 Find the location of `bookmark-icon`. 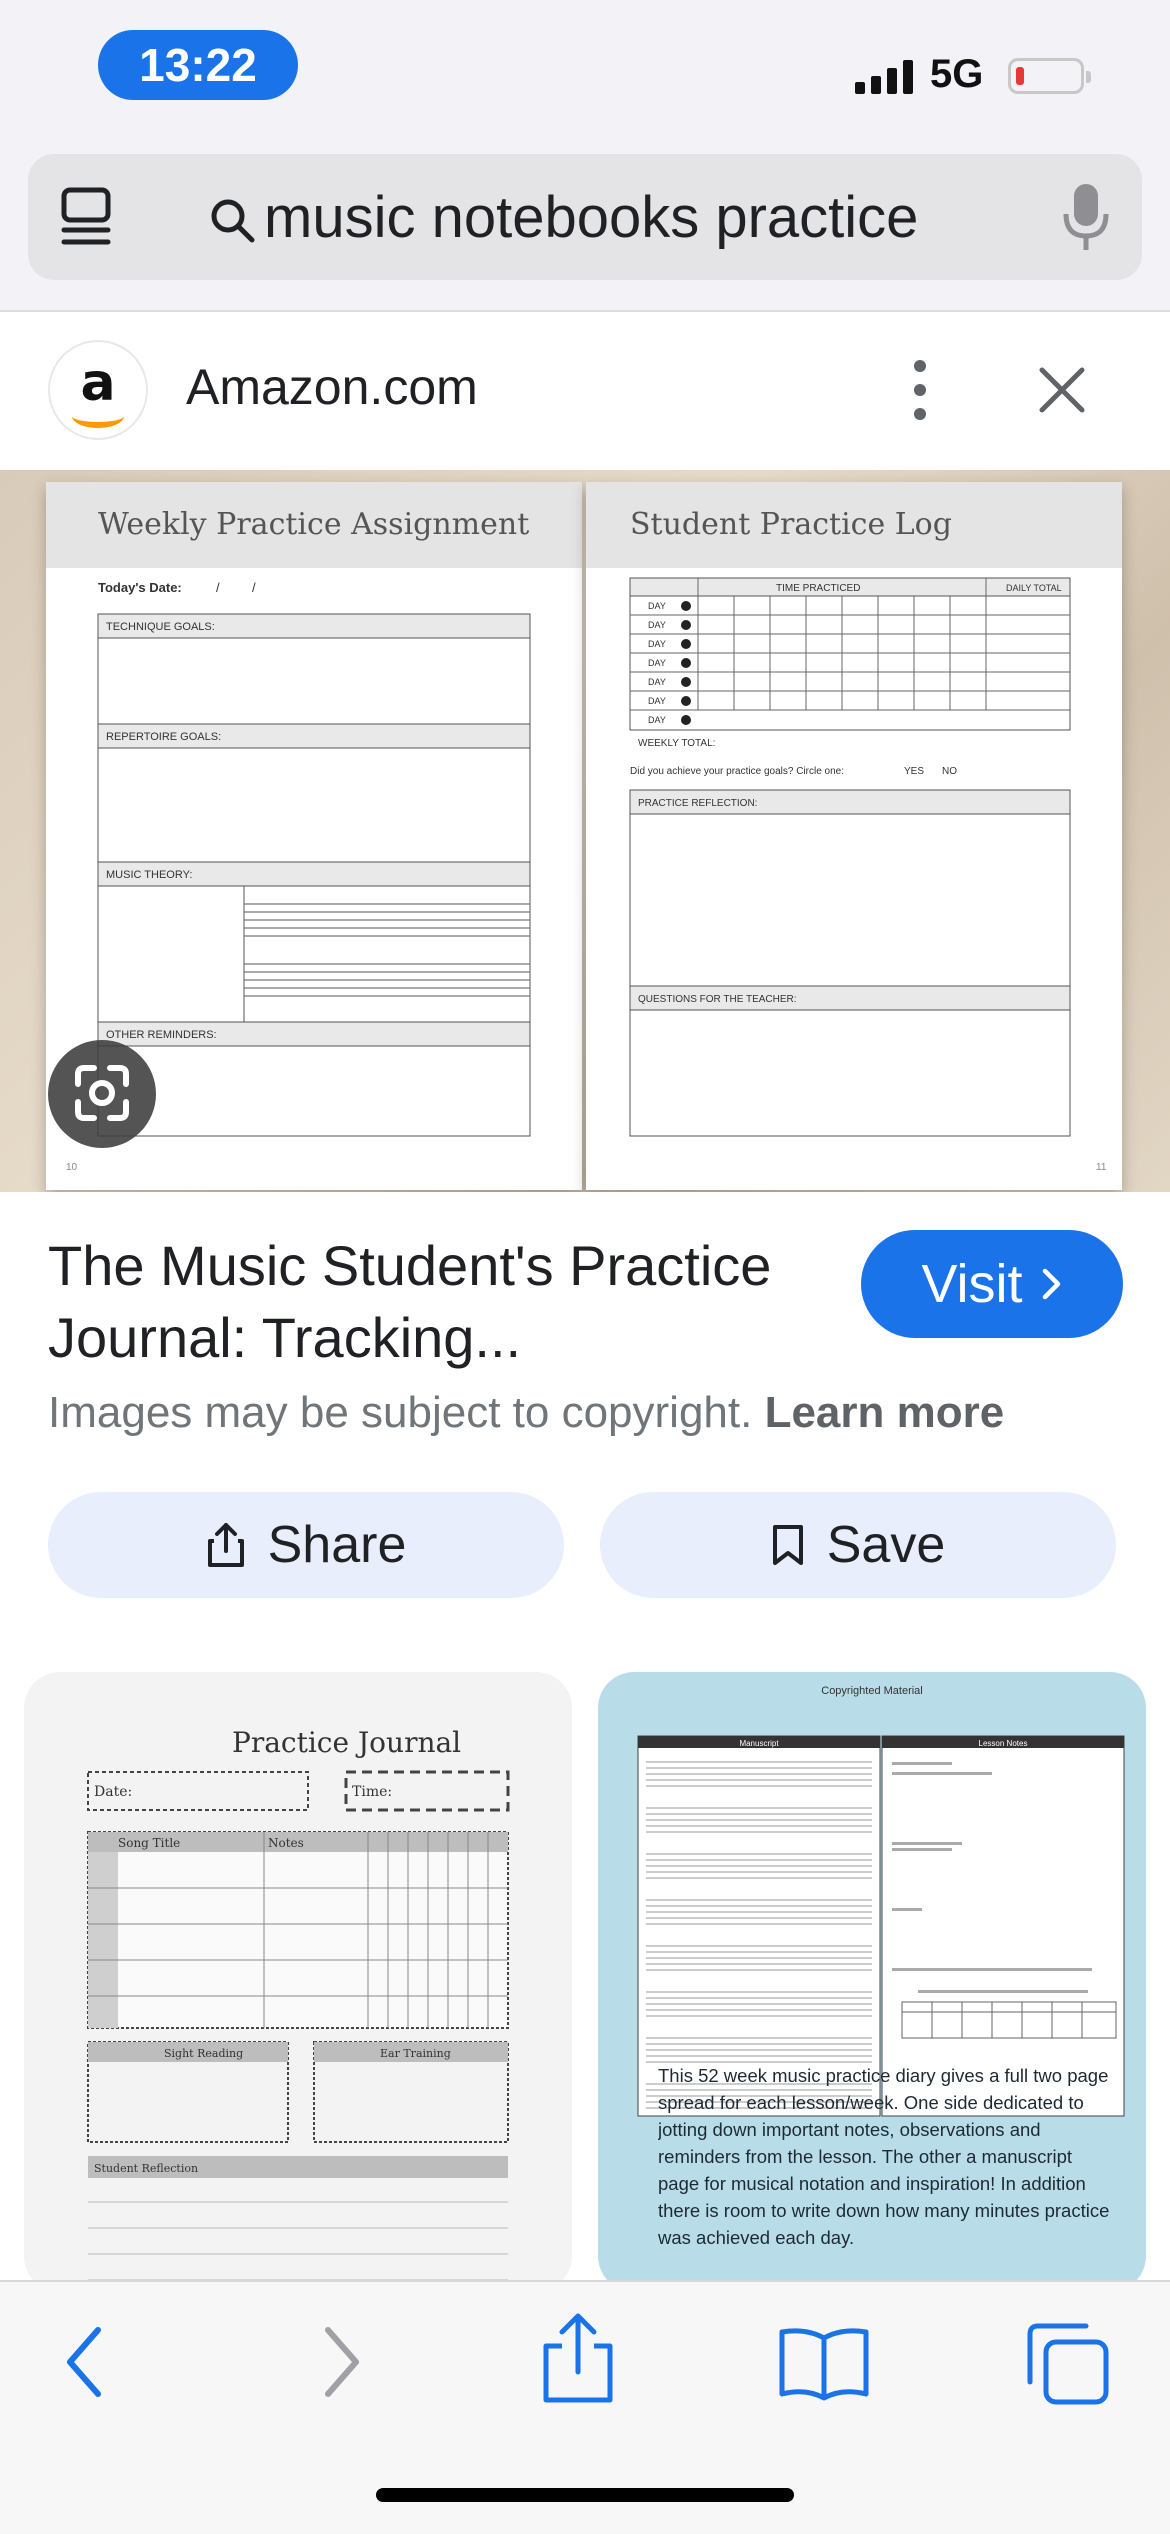

bookmark-icon is located at coordinates (787, 1545).